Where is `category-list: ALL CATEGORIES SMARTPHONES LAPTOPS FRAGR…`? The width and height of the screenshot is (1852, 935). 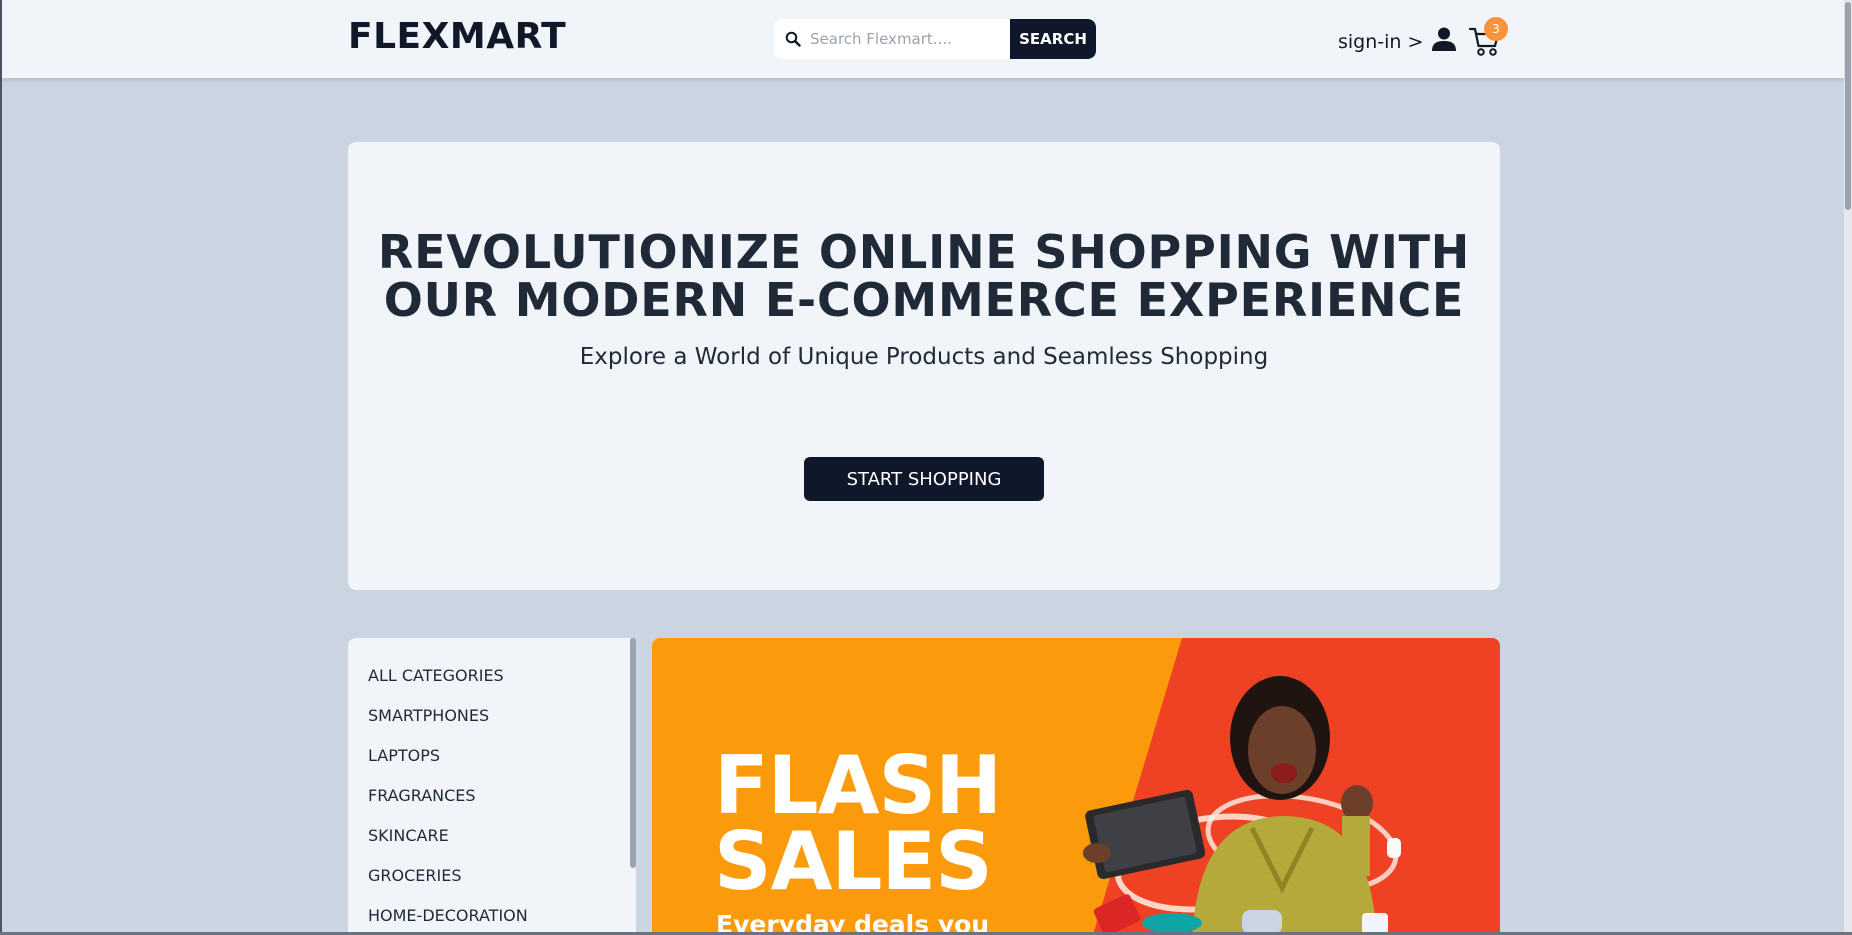
category-list: ALL CATEGORIES SMARTPHONES LAPTOPS FRAGR… is located at coordinates (492, 786).